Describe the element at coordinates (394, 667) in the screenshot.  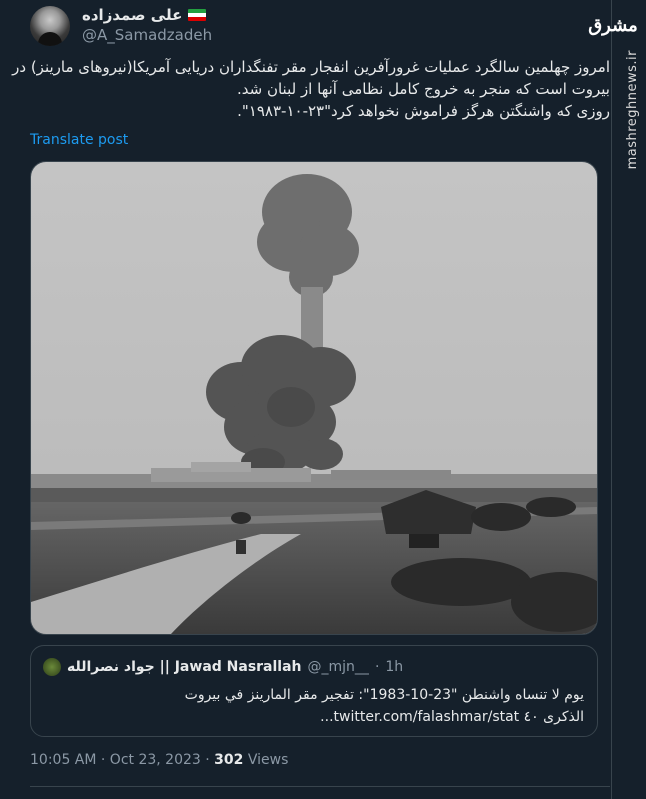
I see `quoted-time: 1h` at that location.